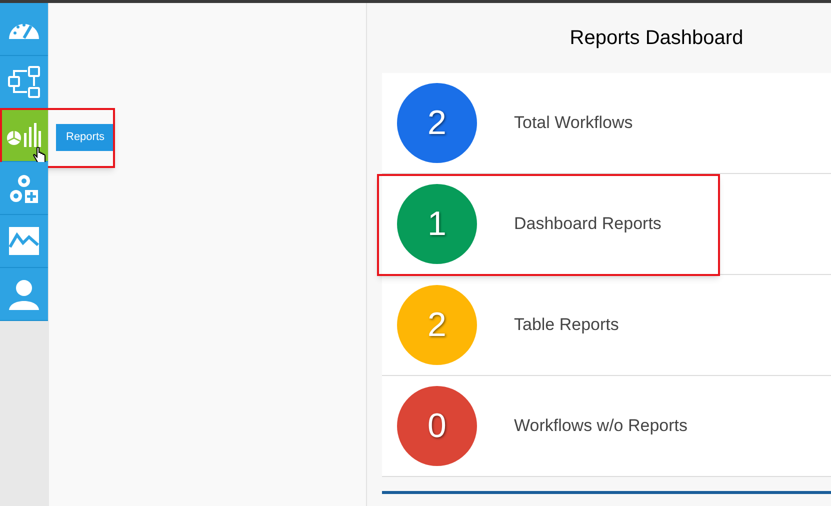 This screenshot has height=506, width=831. Describe the element at coordinates (656, 38) in the screenshot. I see `dashboard-title: Reports Dashboard` at that location.